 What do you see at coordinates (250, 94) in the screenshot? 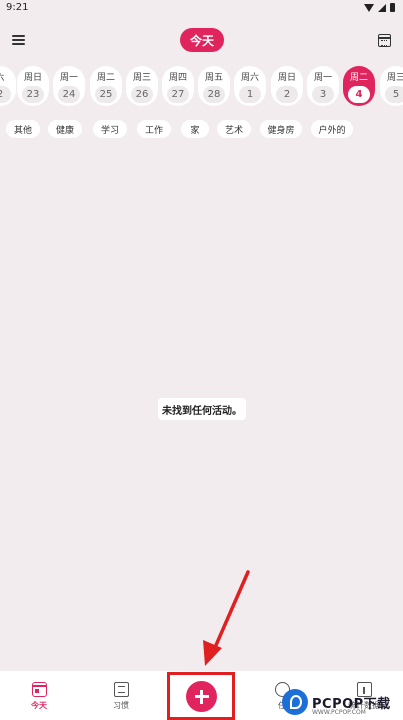
I see `date-day: 1` at bounding box center [250, 94].